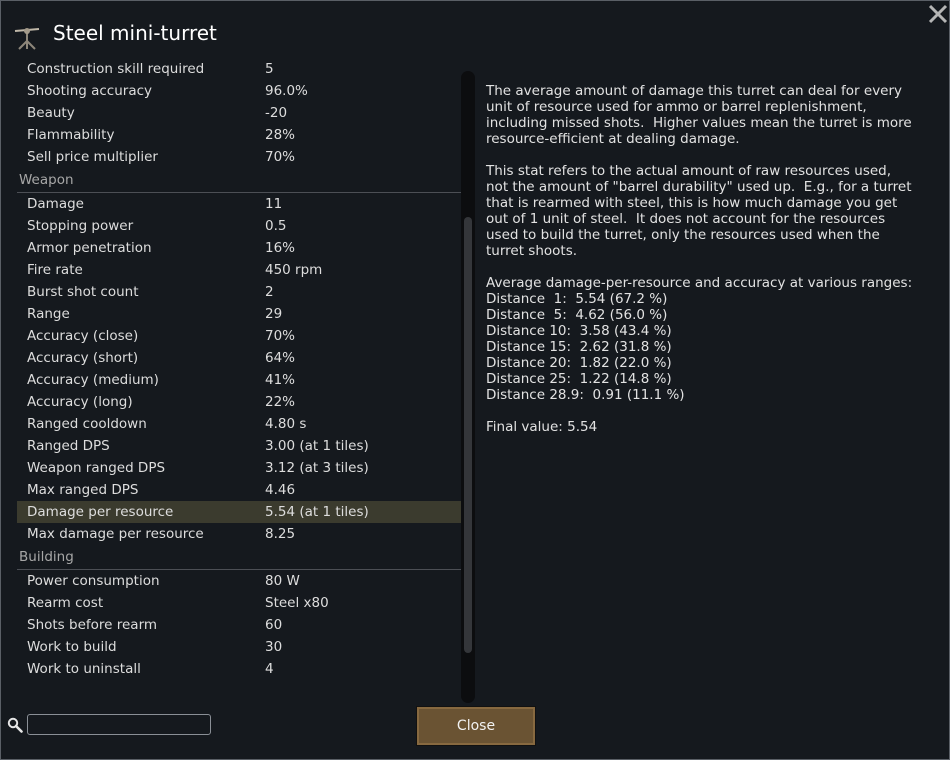 The image size is (950, 760). Describe the element at coordinates (71, 135) in the screenshot. I see `stat-label: Flammability` at that location.